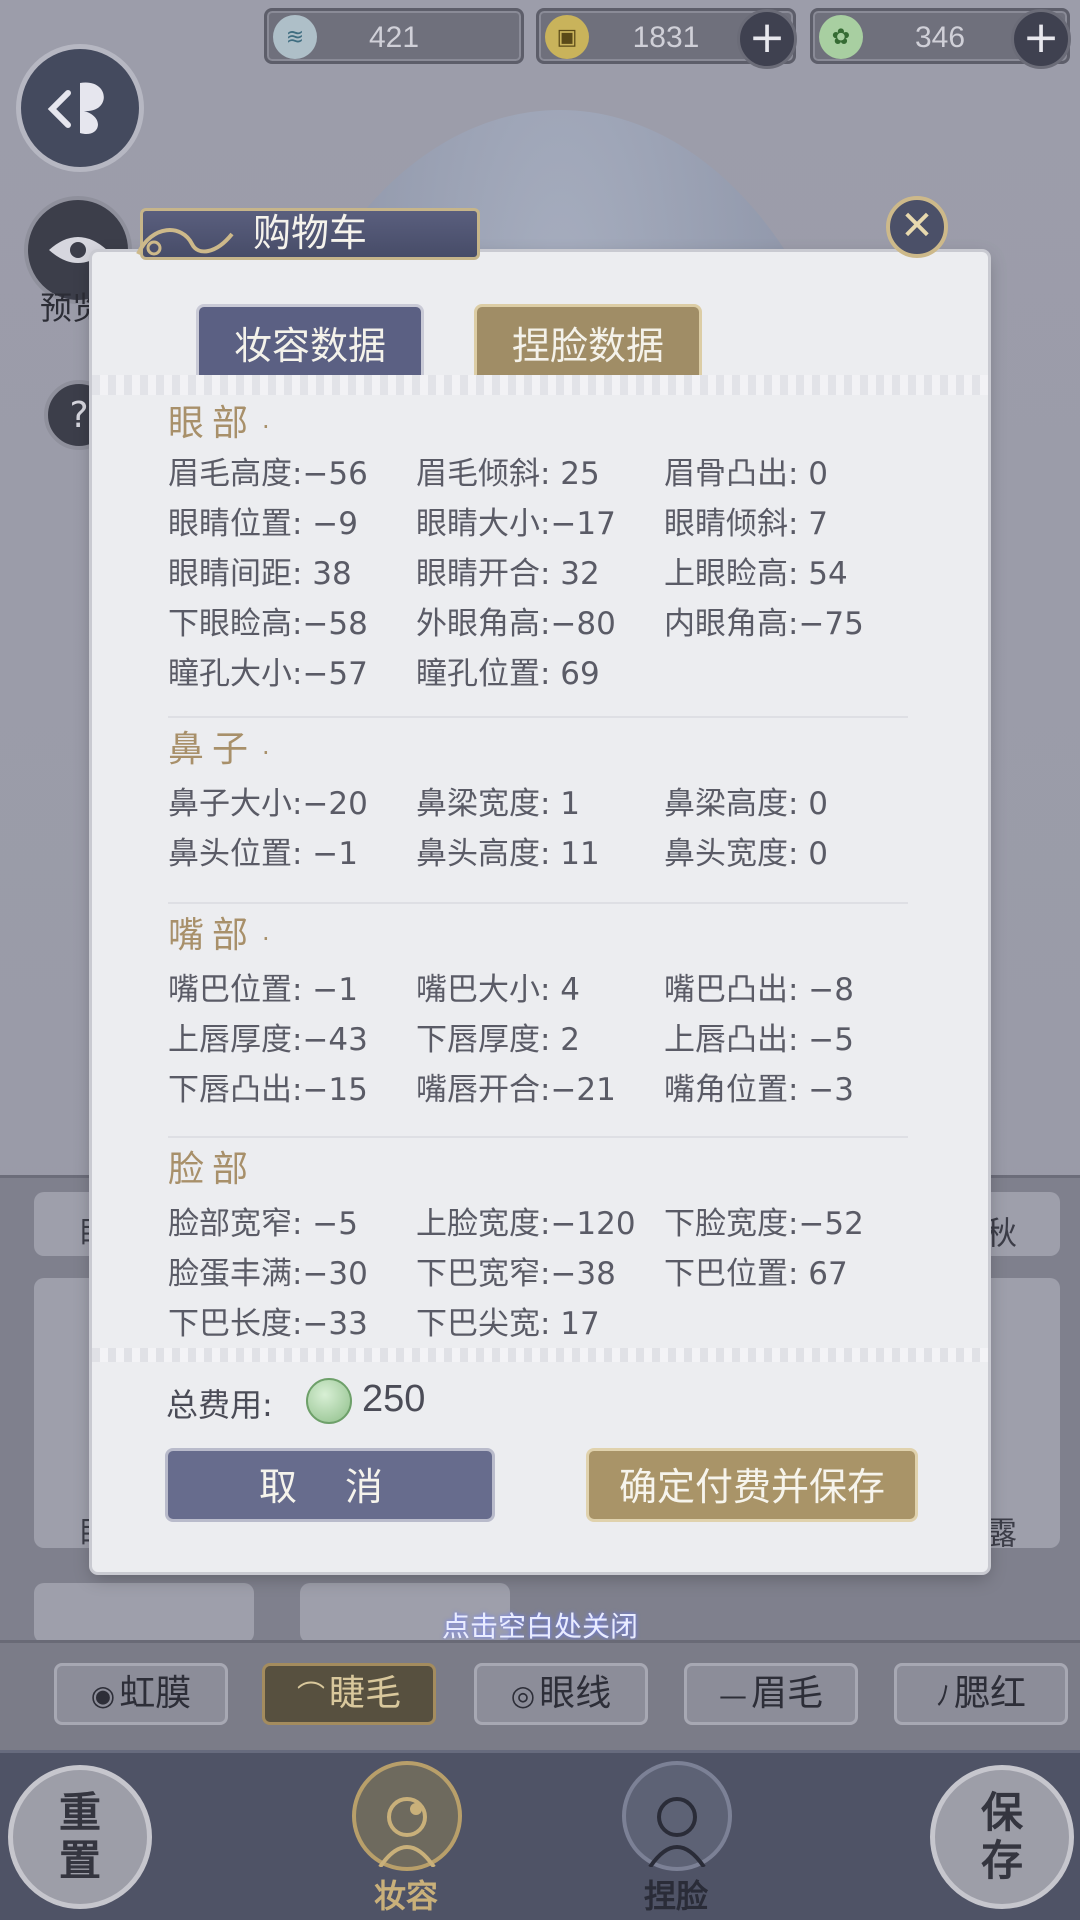 The height and width of the screenshot is (1920, 1080). Describe the element at coordinates (268, 624) in the screenshot. I see `data-cell: 下眼睑高:−58` at that location.